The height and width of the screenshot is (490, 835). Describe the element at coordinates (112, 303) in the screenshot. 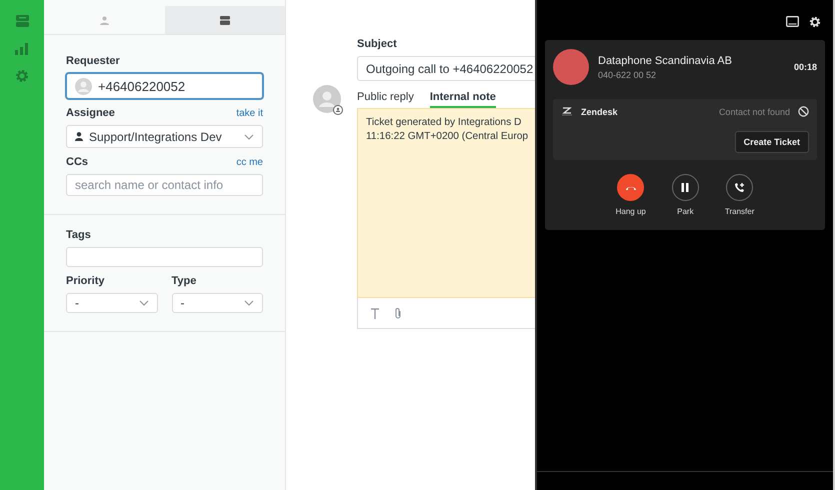

I see `priority-select: -` at that location.